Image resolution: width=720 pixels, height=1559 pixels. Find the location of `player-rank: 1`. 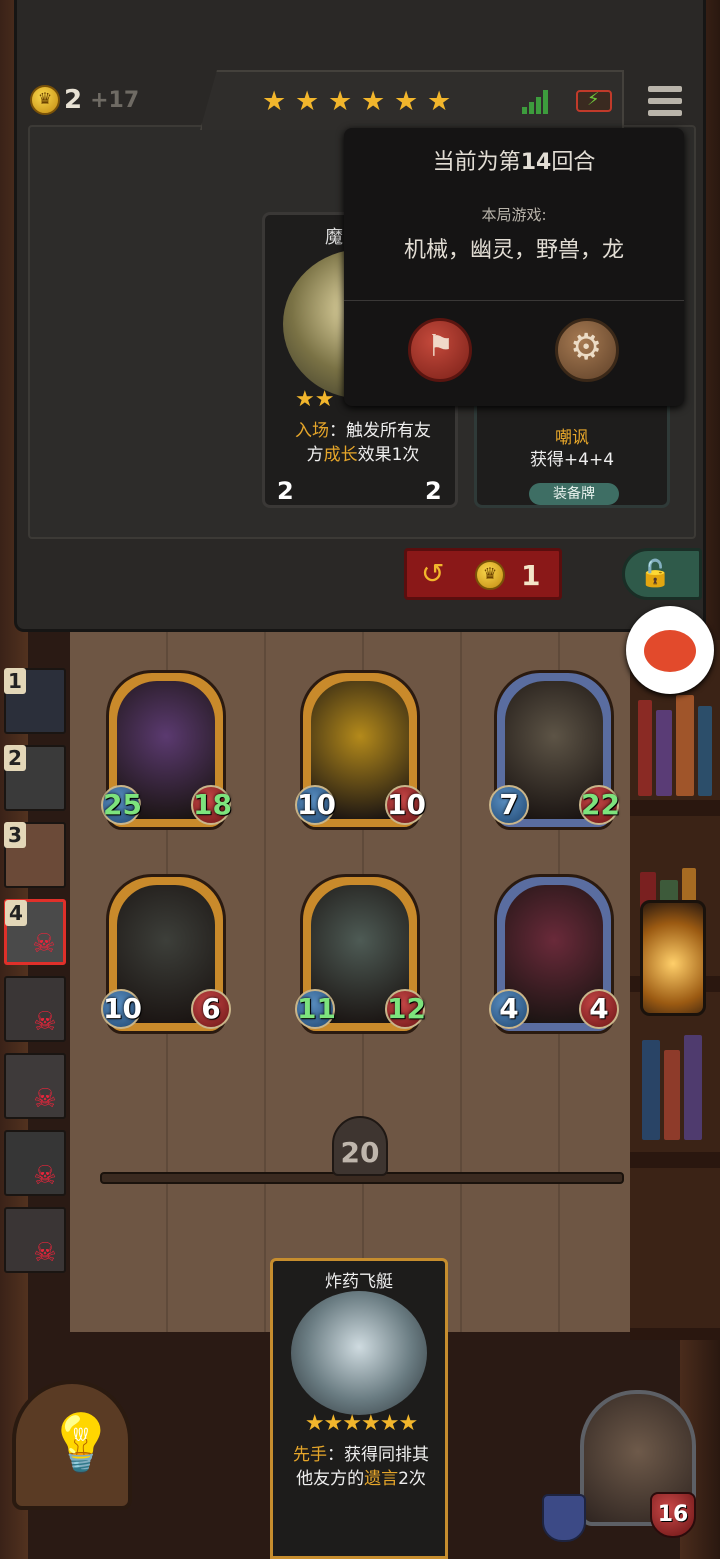

player-rank: 1 is located at coordinates (15, 681).